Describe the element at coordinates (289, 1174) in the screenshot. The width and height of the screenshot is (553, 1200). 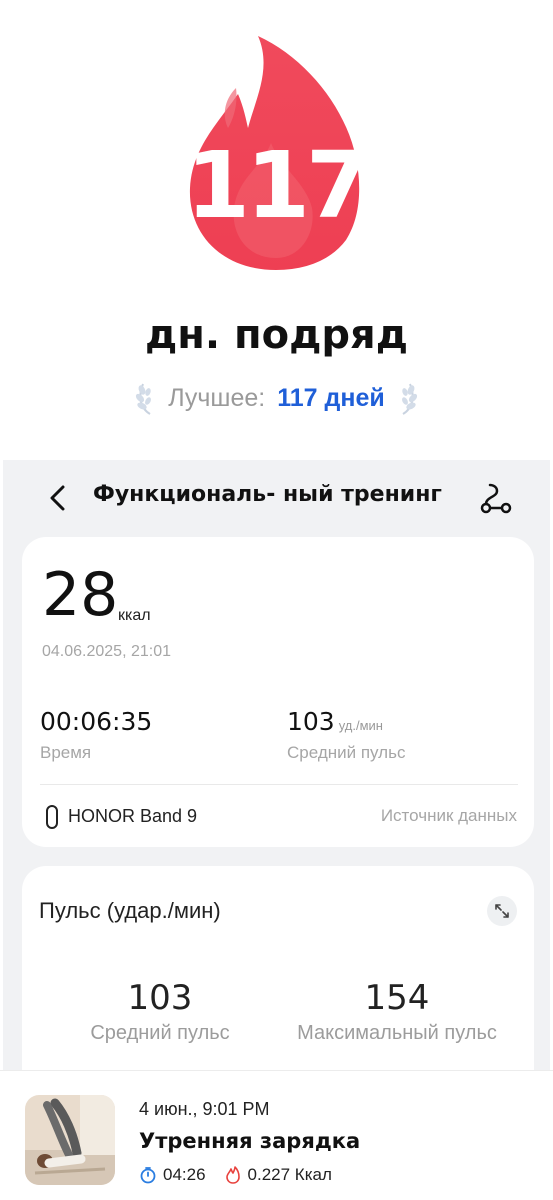
I see `item-calories: 0.227 Ккал` at that location.